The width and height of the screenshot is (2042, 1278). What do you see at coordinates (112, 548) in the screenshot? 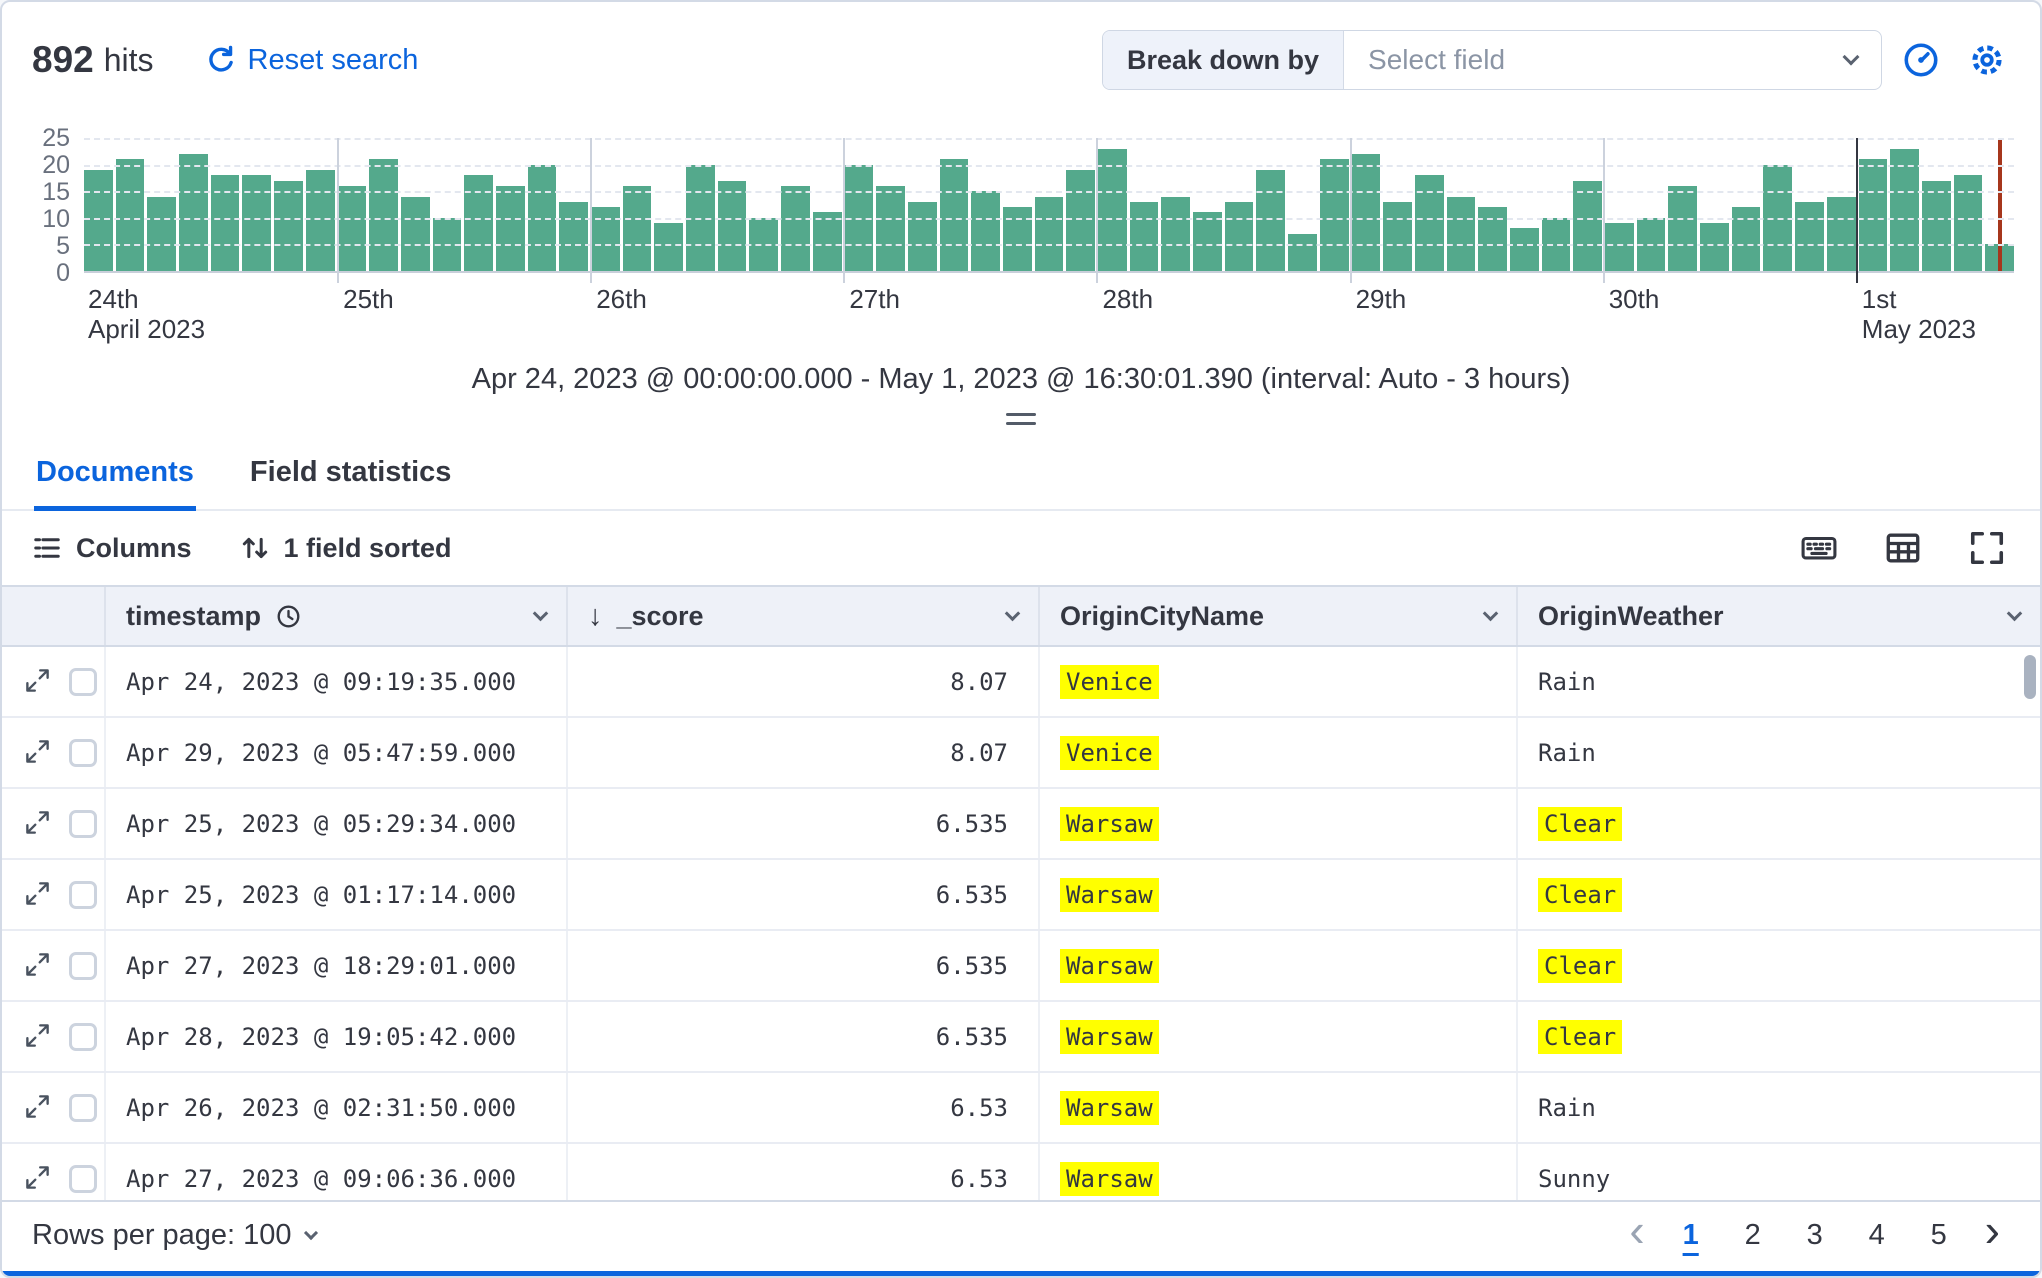
I see `columns-button: Columns` at bounding box center [112, 548].